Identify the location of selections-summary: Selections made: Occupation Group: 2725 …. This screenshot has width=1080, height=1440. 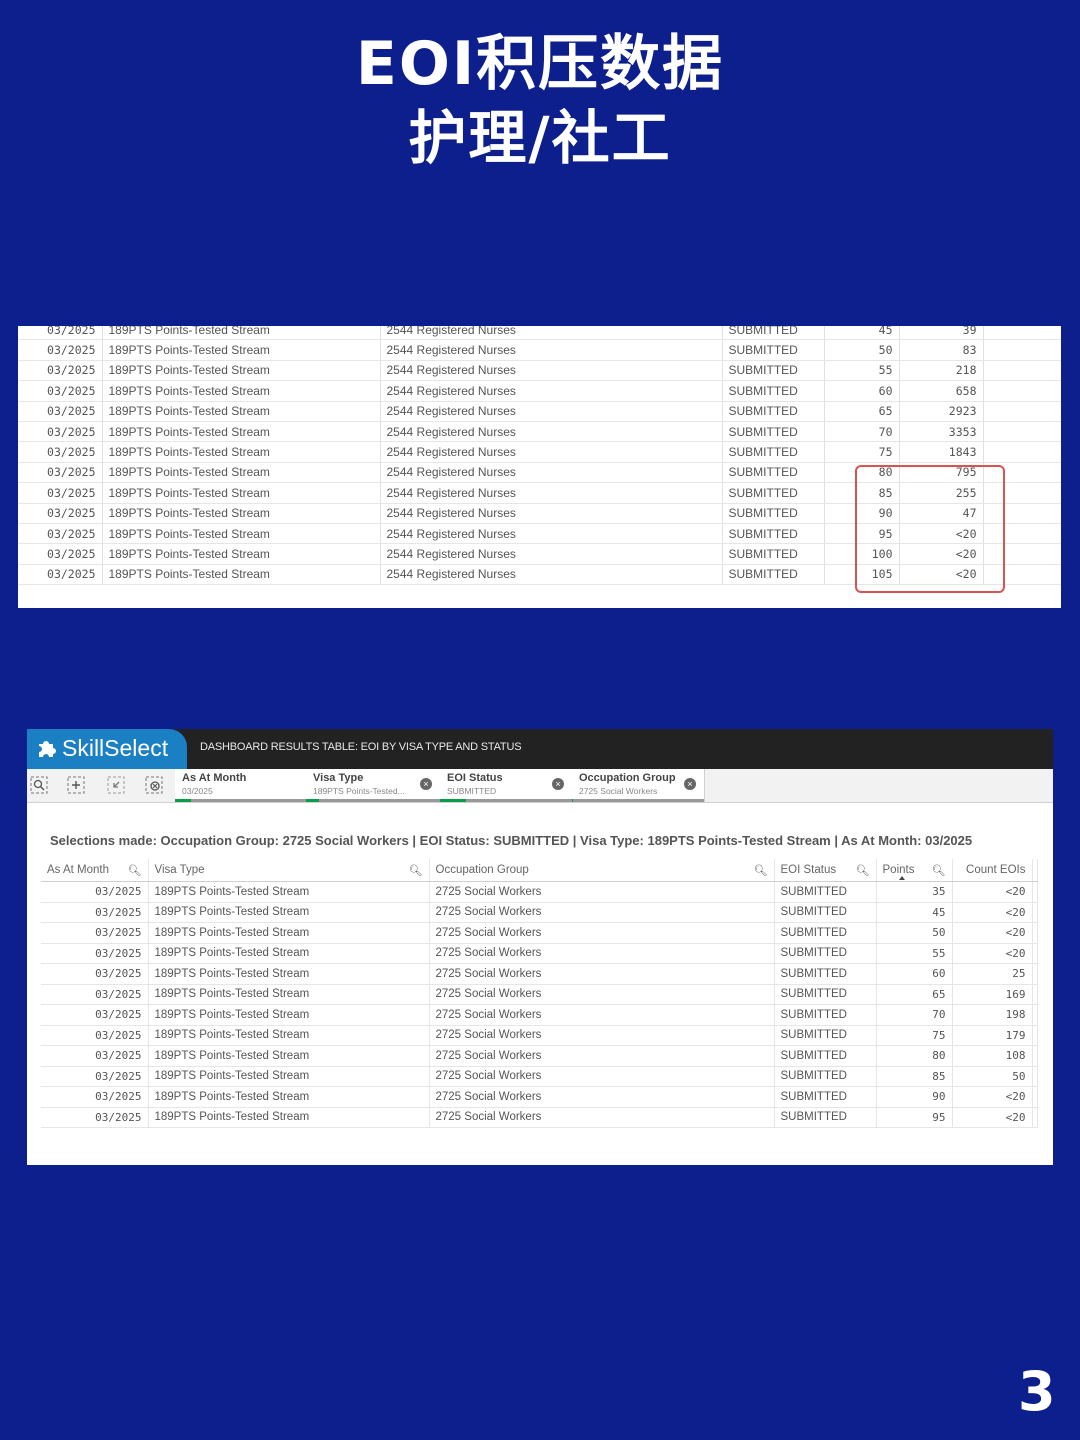
(511, 840).